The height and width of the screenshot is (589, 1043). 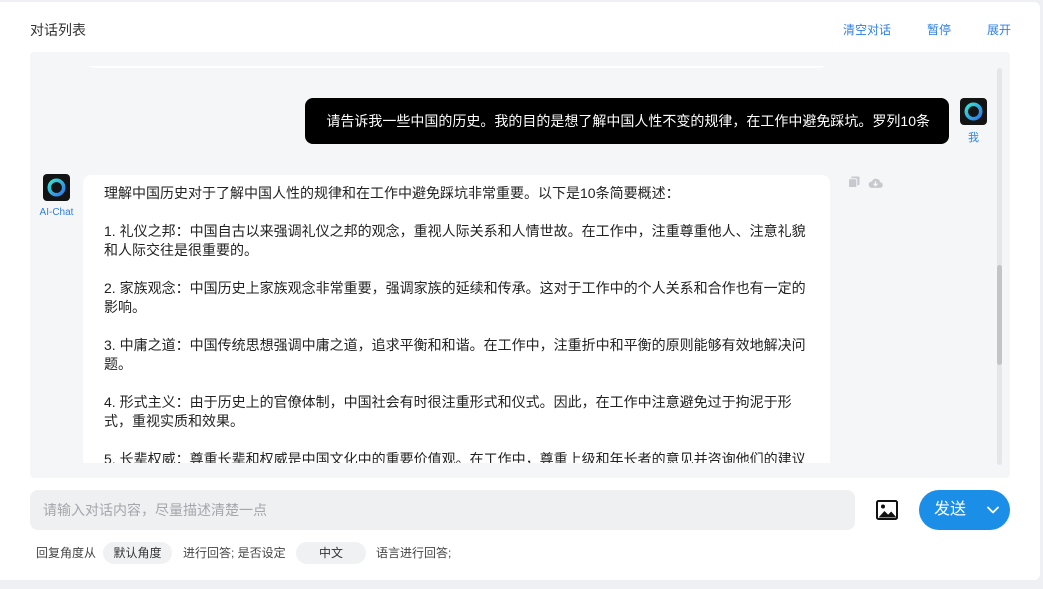 I want to click on copy-button, so click(x=854, y=182).